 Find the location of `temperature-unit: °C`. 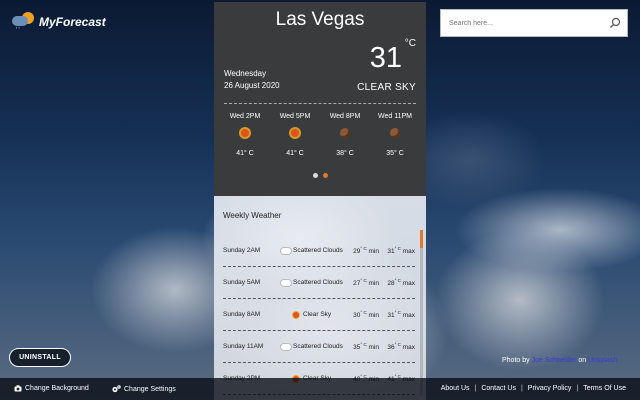

temperature-unit: °C is located at coordinates (410, 43).